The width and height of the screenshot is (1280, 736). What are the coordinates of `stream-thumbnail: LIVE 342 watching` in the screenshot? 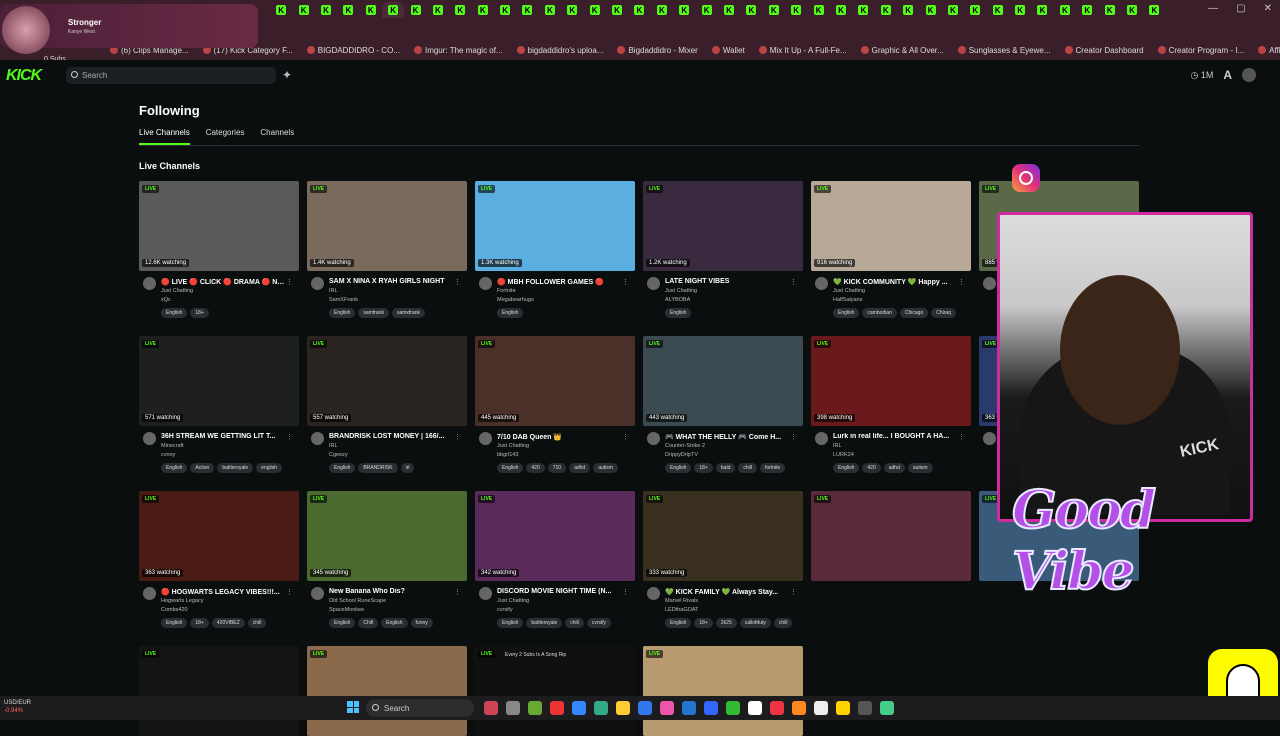 It's located at (555, 536).